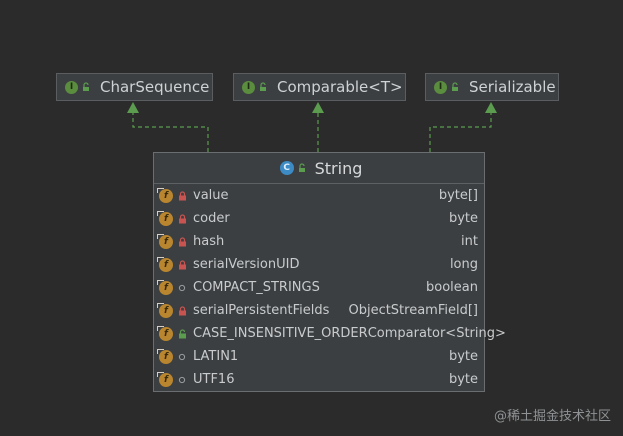 Image resolution: width=623 pixels, height=436 pixels. I want to click on field-row-compact-strings: f COMPACT_STRINGS boolean, so click(319, 287).